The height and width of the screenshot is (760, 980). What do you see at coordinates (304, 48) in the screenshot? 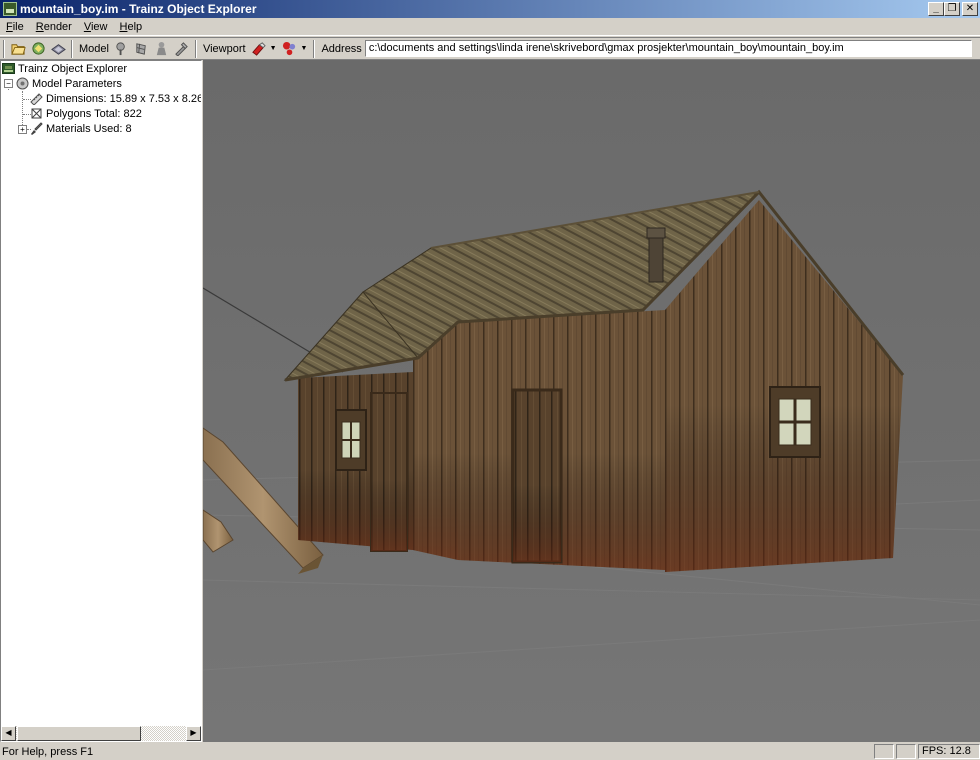
I see `viewport-lights-dropdown-icon: ▼` at bounding box center [304, 48].